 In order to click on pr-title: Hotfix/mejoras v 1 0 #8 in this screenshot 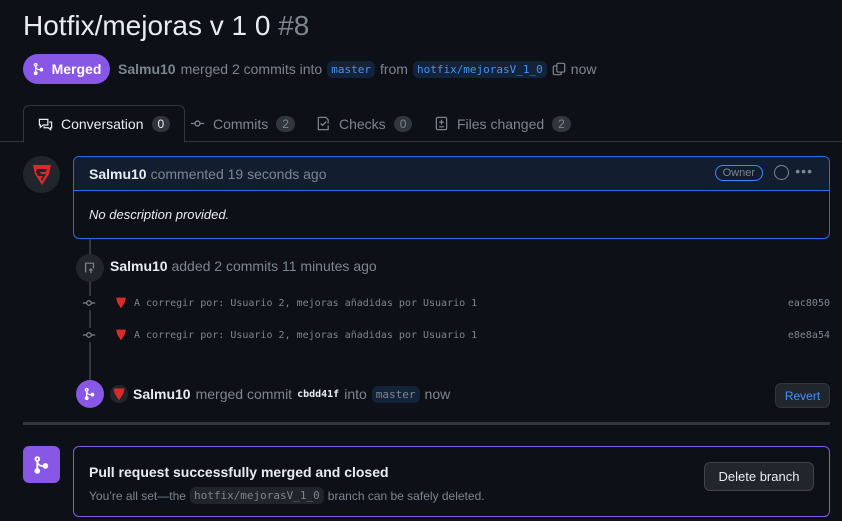, I will do `click(166, 26)`.